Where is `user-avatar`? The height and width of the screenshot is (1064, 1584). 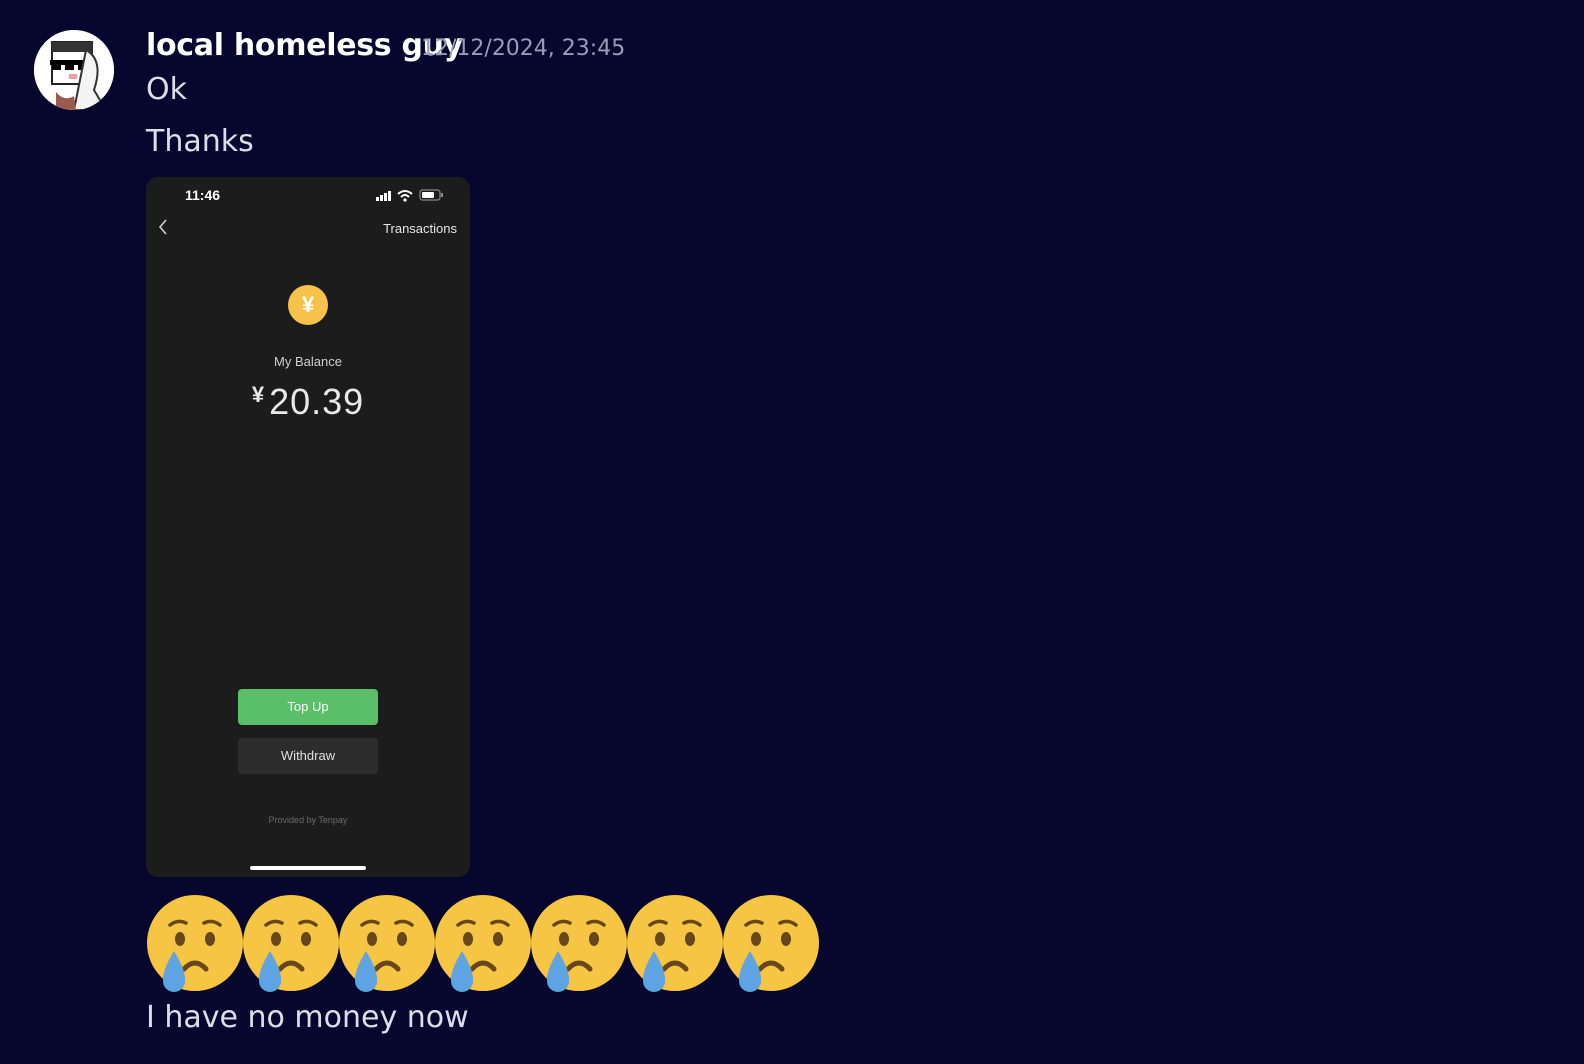
user-avatar is located at coordinates (74, 70).